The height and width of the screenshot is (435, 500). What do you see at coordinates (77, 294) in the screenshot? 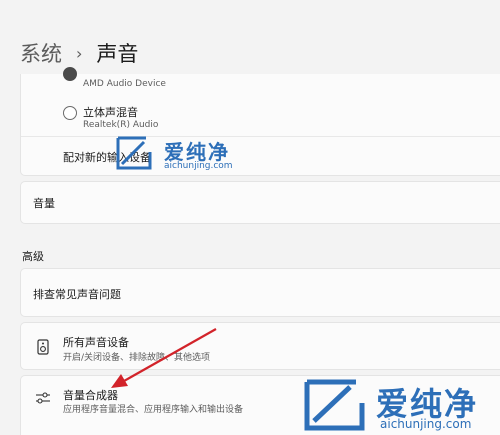
I see `troubleshoot-label: 排查常见声音问题` at bounding box center [77, 294].